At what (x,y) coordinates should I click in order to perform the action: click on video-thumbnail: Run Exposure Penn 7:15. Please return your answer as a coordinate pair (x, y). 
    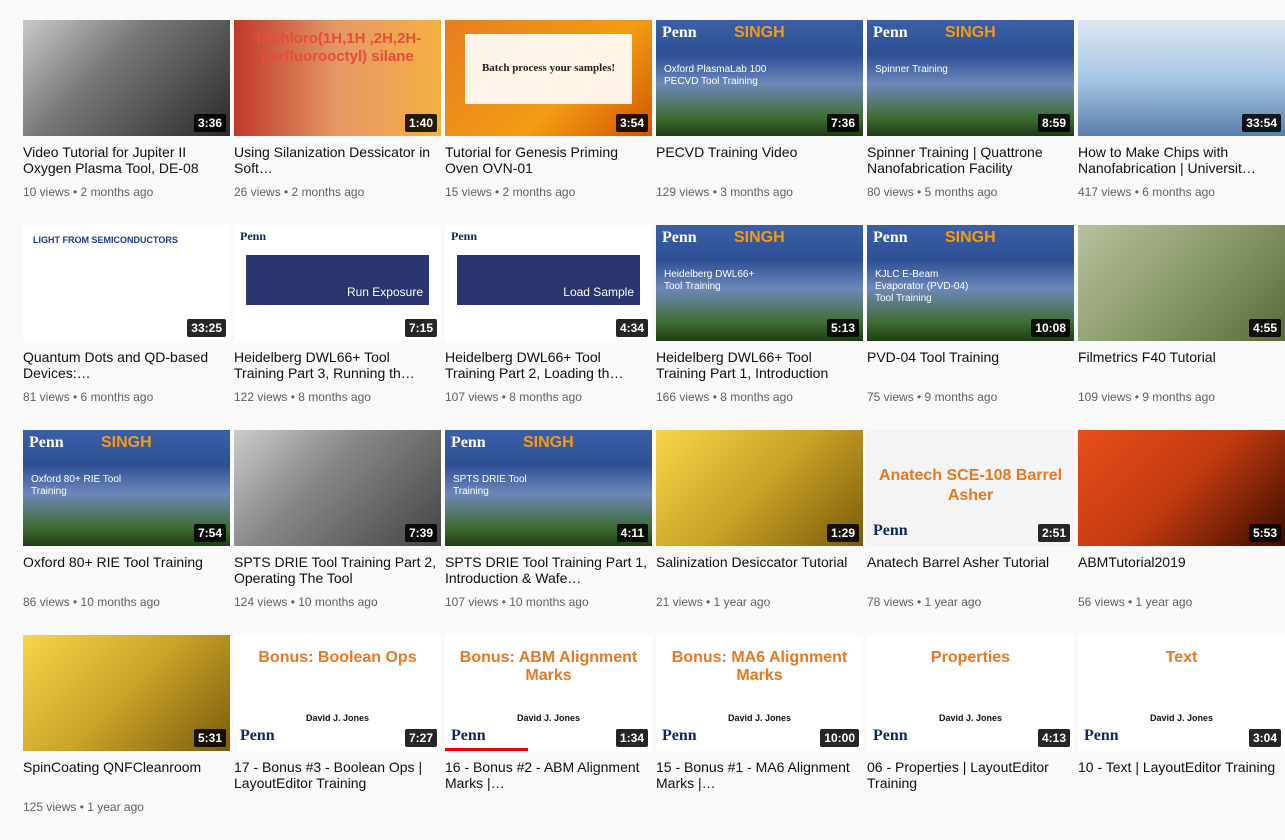
    Looking at the image, I should click on (337, 283).